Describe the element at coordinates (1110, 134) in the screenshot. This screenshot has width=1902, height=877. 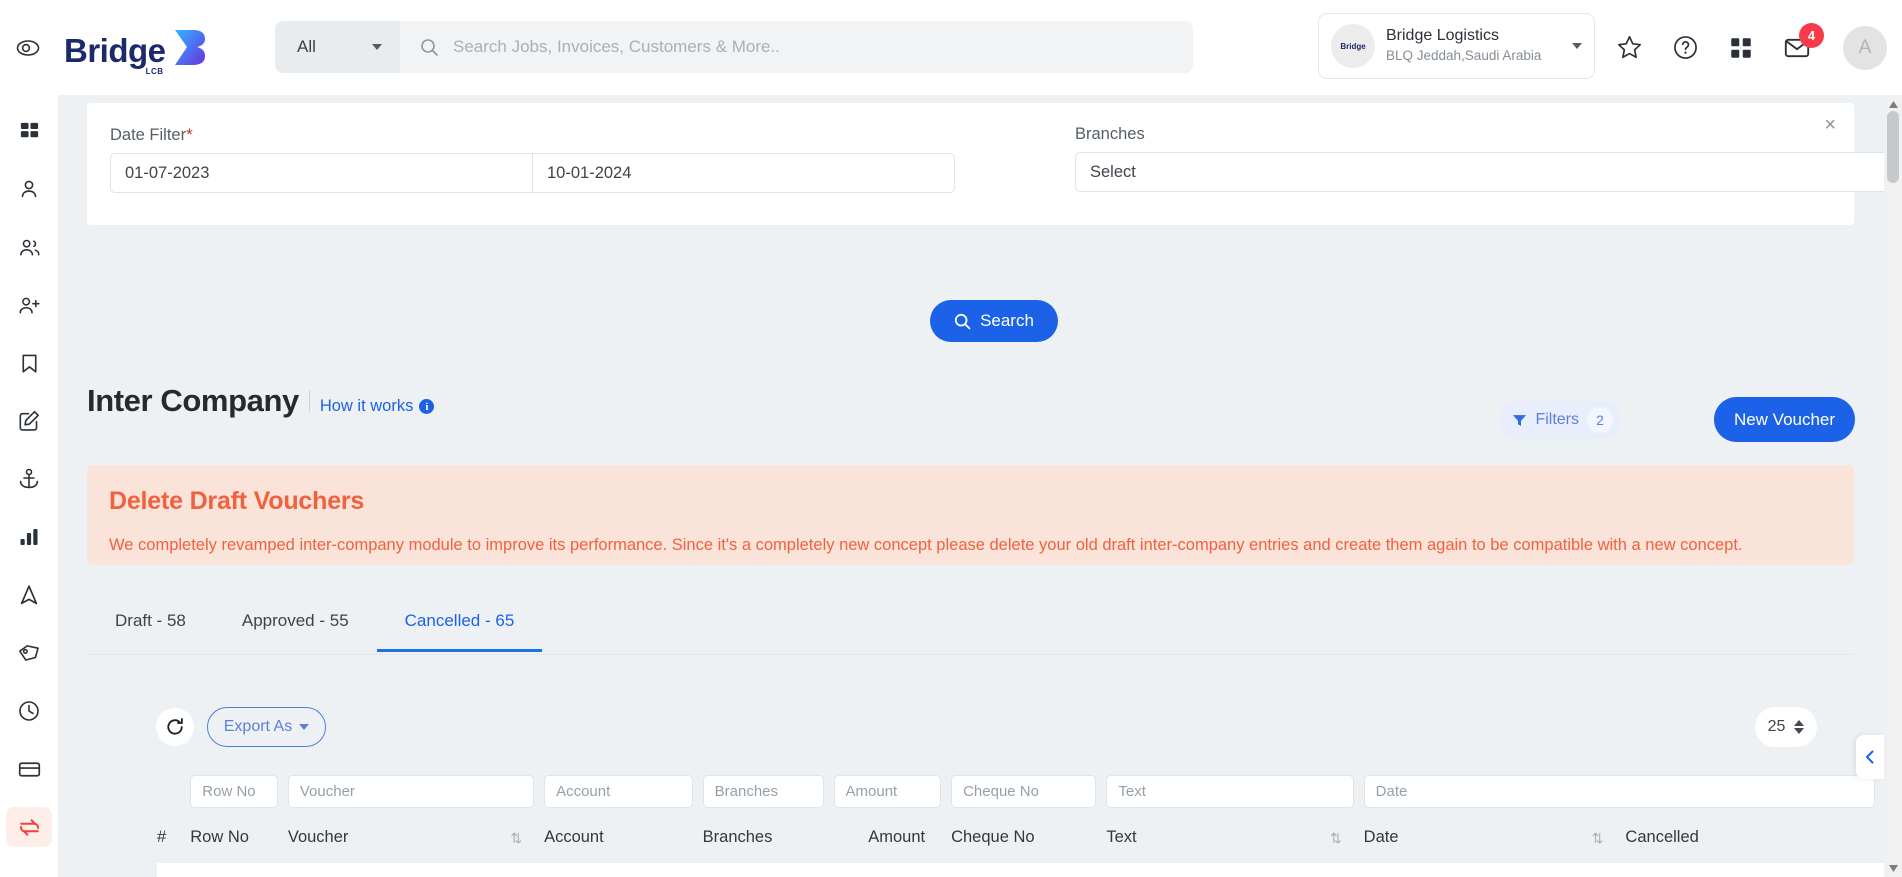
I see `branches-filter-label: Branches` at that location.